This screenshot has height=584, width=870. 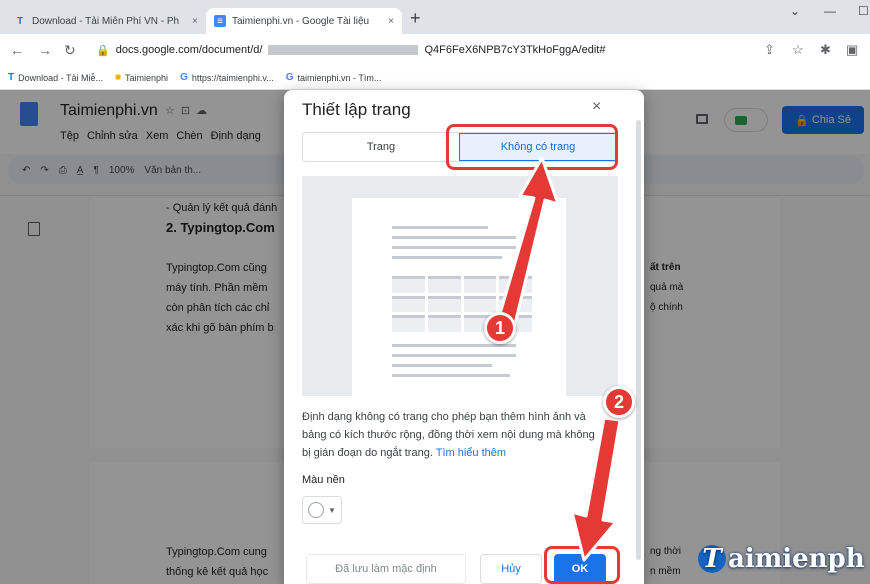 I want to click on bookmark-item: ■ Taimienphi, so click(x=141, y=77).